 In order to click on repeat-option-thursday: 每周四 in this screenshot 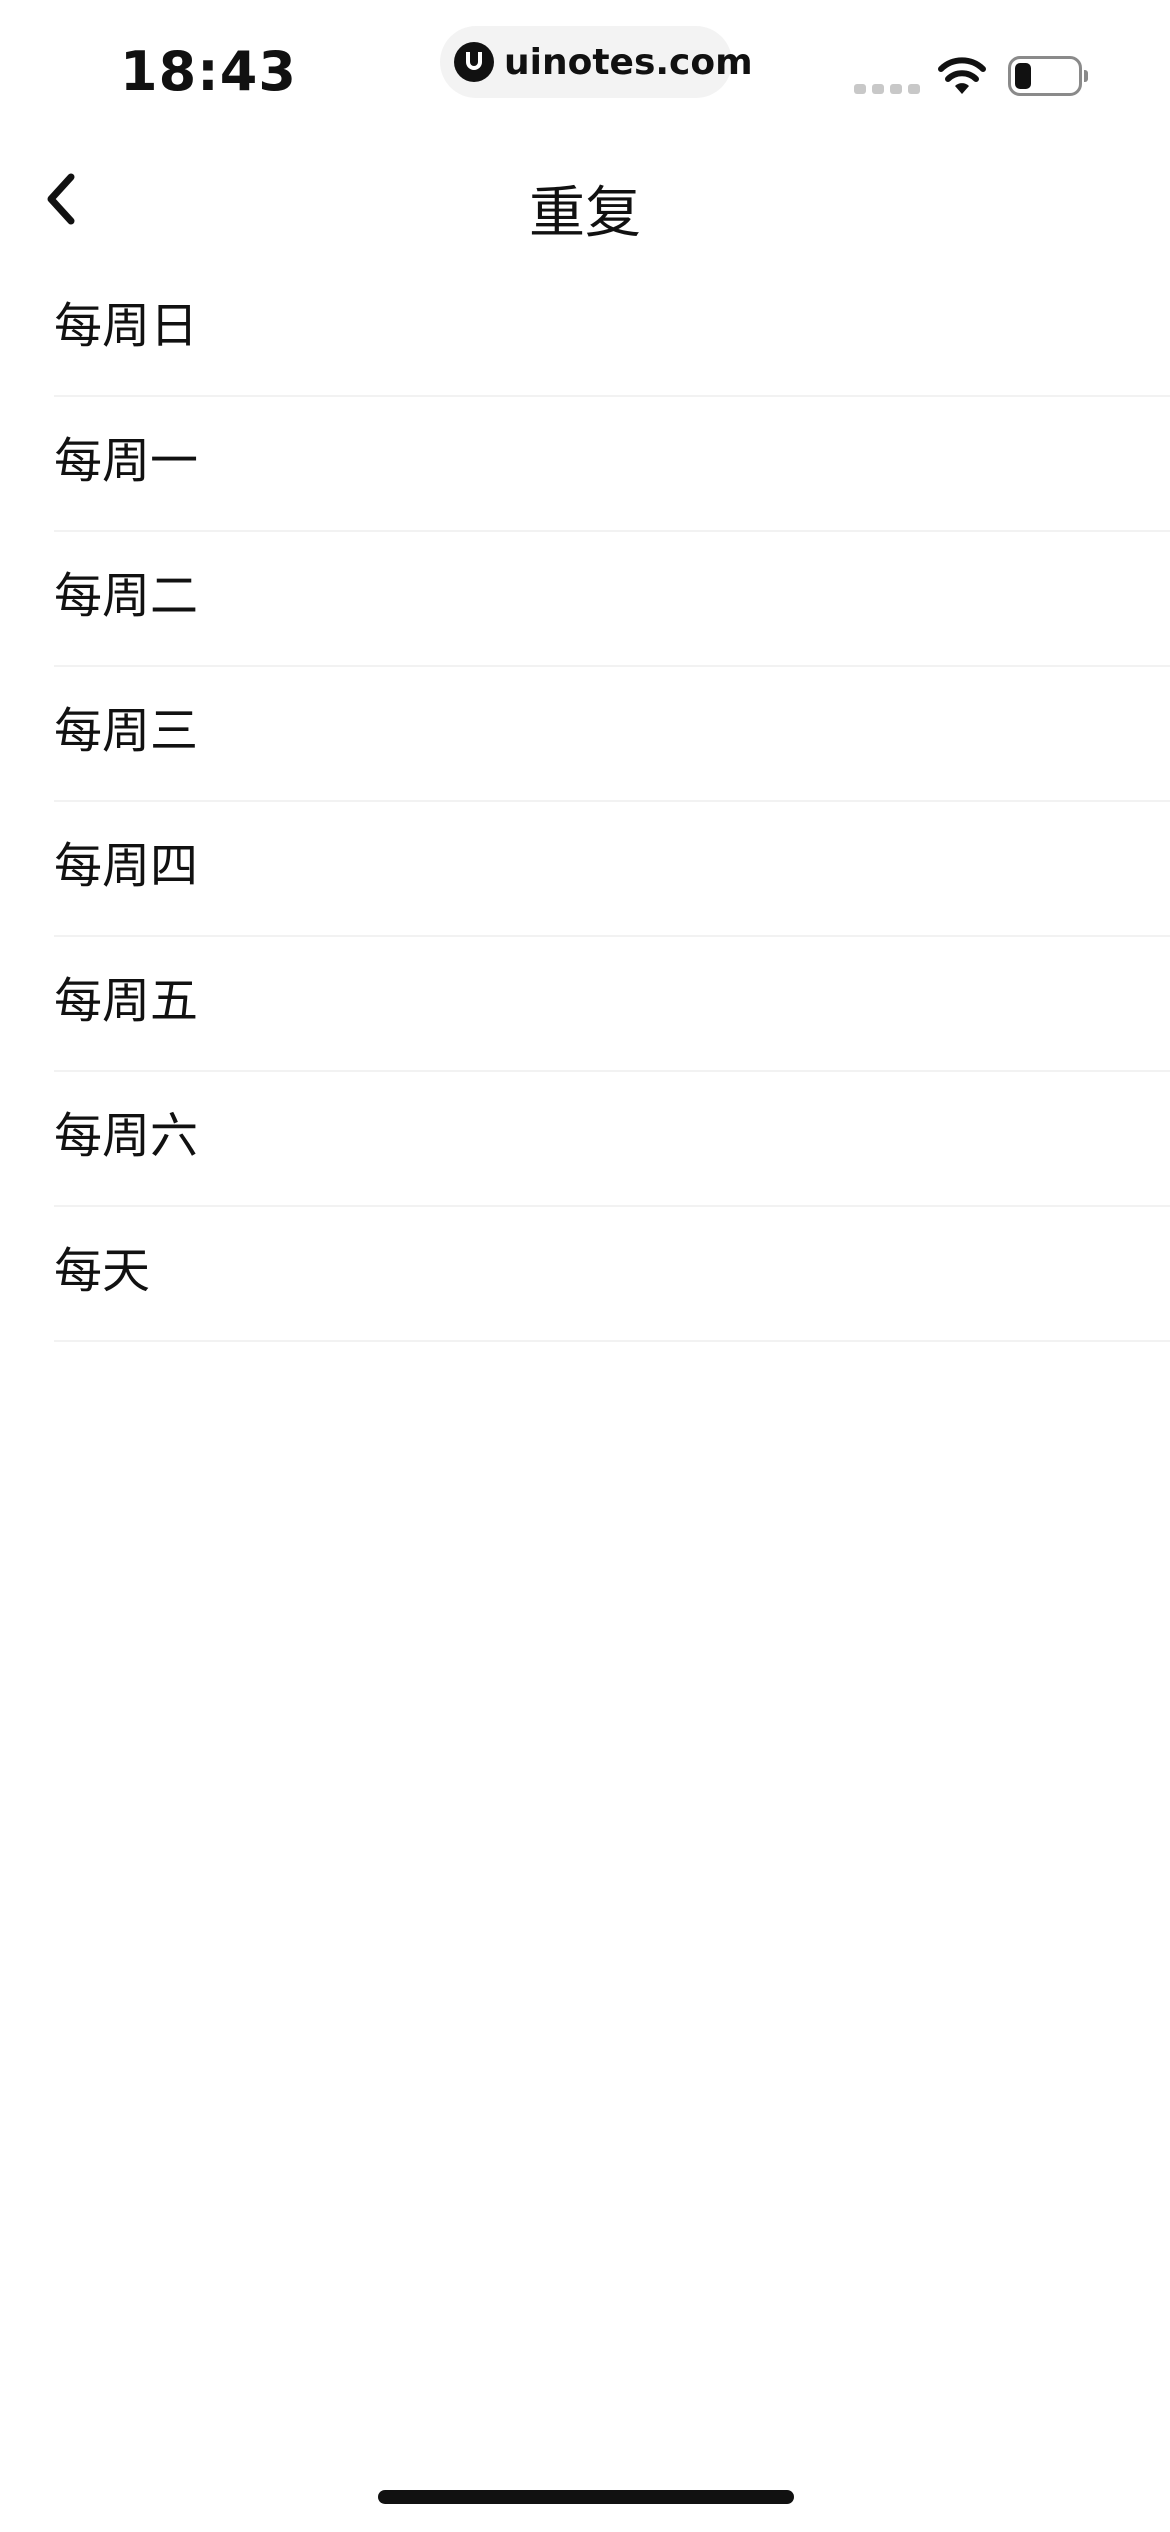, I will do `click(585, 869)`.